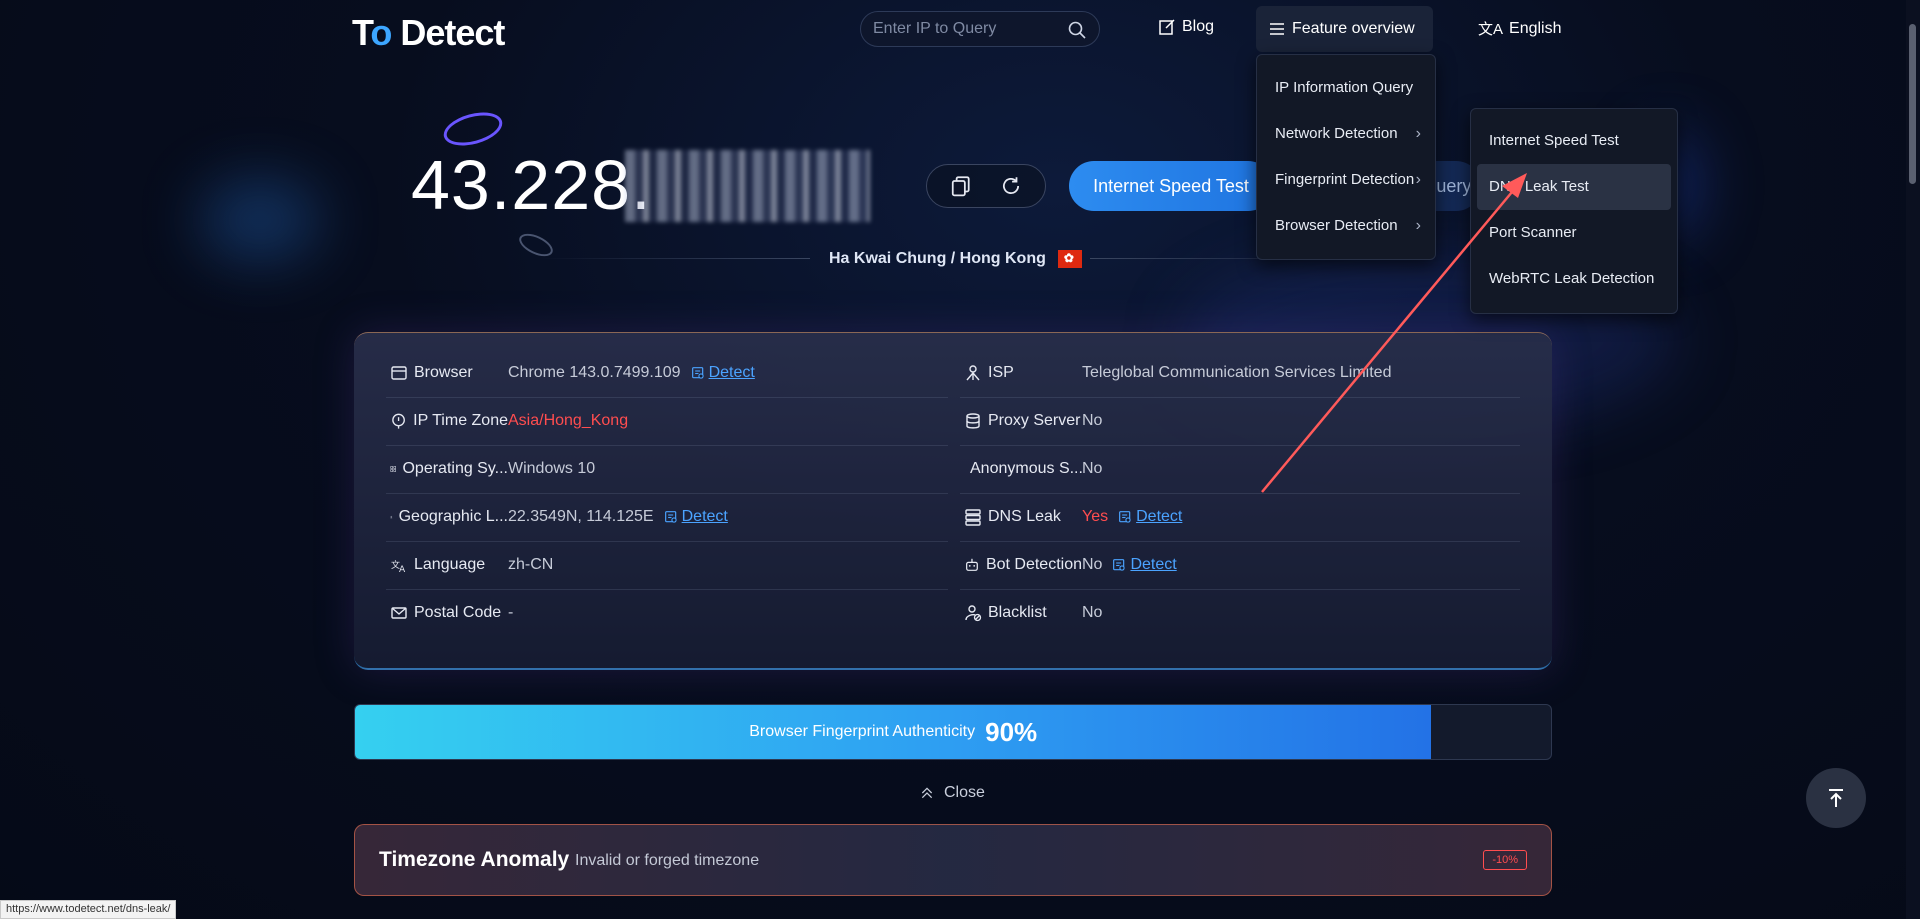  I want to click on search-icon, so click(1077, 30).